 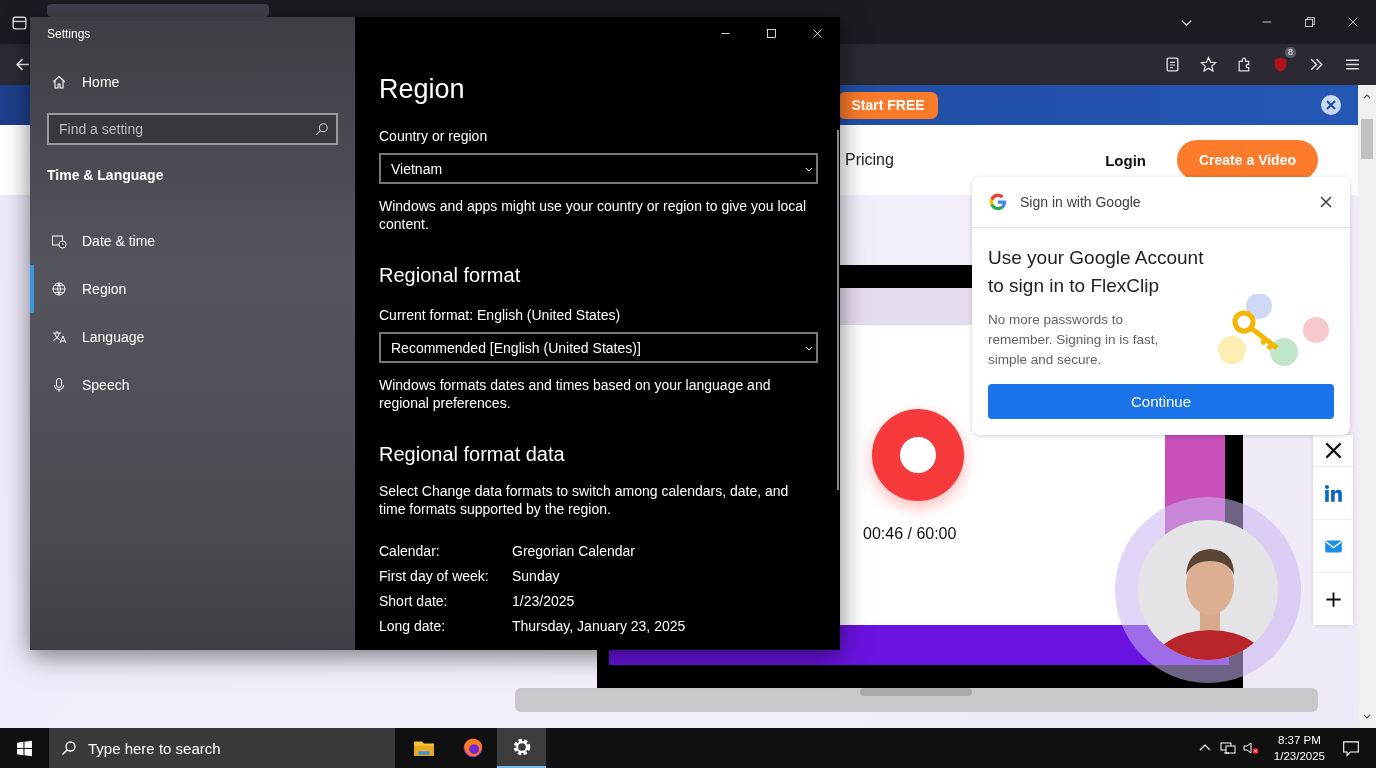 What do you see at coordinates (593, 215) in the screenshot?
I see `description-text: Windows and apps might use your country or region to give you local content.` at bounding box center [593, 215].